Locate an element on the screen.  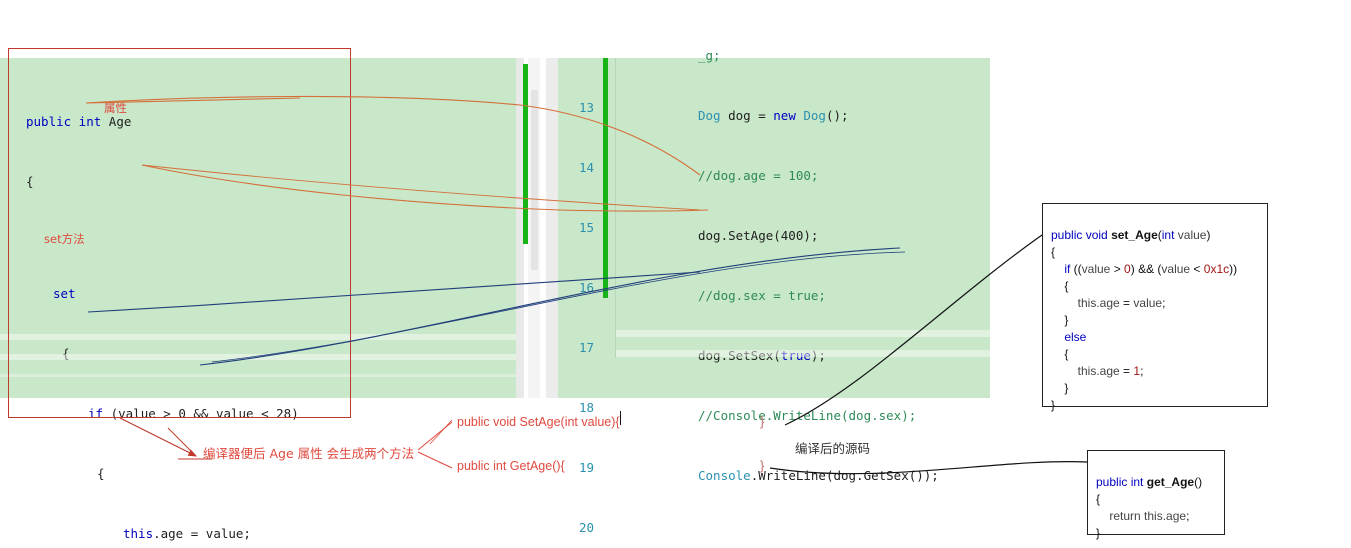
mid-line-14: //dog.age = 100; is located at coordinates (758, 175).